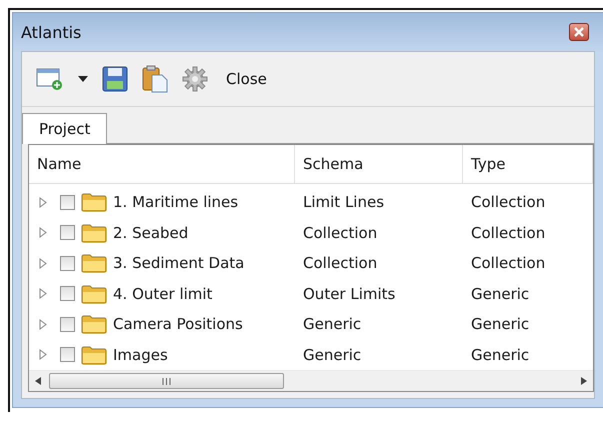  What do you see at coordinates (344, 202) in the screenshot?
I see `table-cell-text: Limit Lines` at bounding box center [344, 202].